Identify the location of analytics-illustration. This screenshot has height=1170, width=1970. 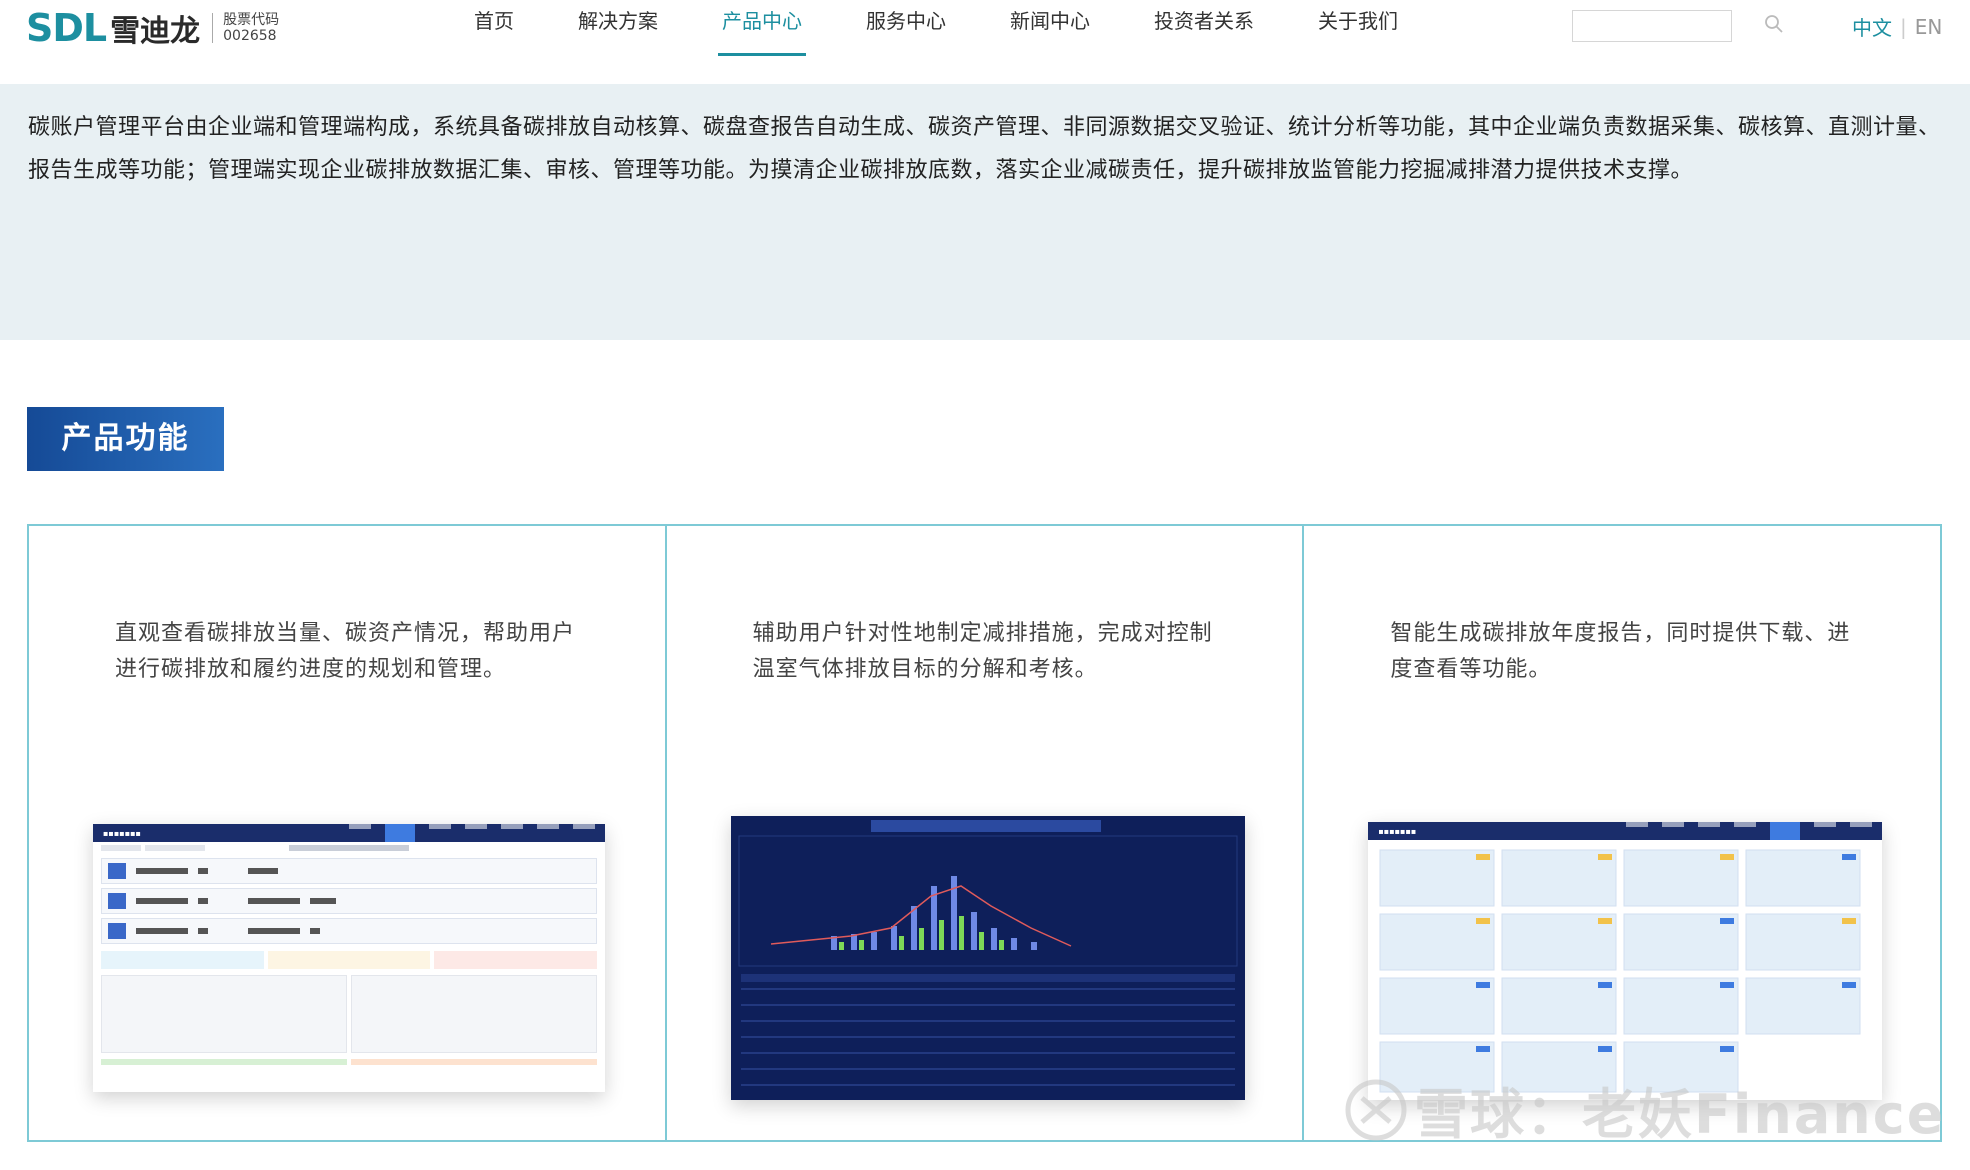
(987, 958).